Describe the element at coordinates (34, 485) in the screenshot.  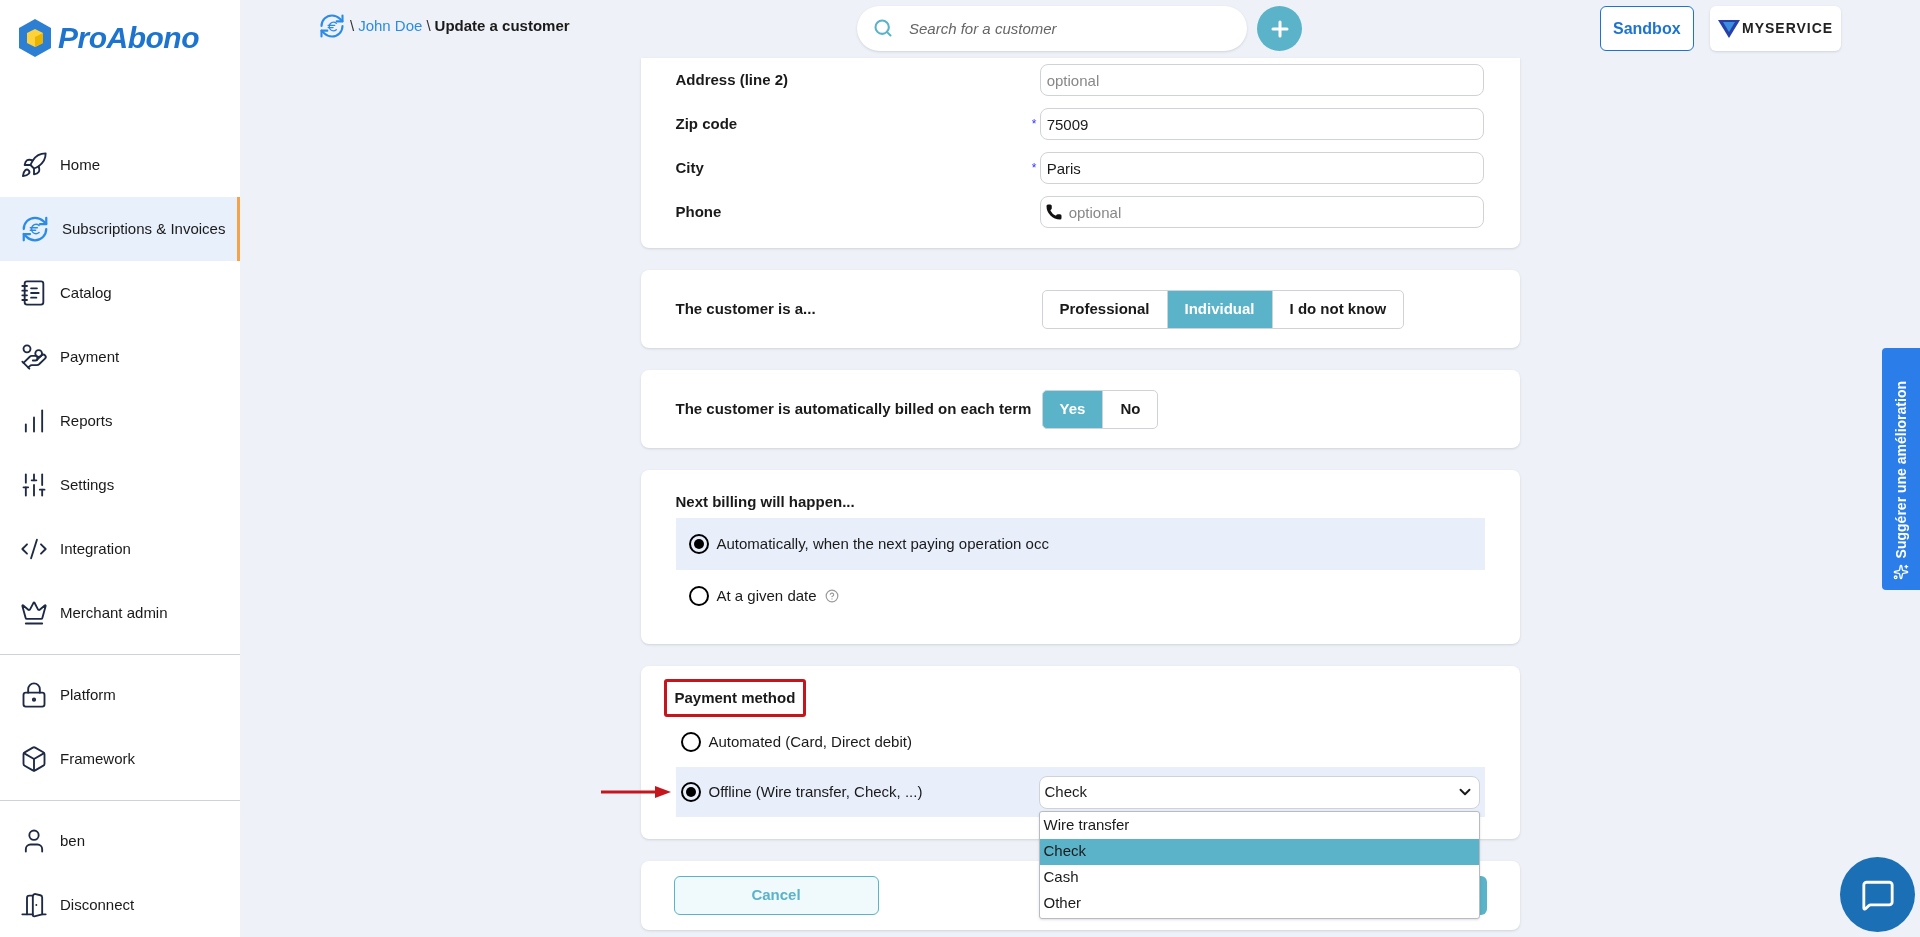
I see `sliders-icon` at that location.